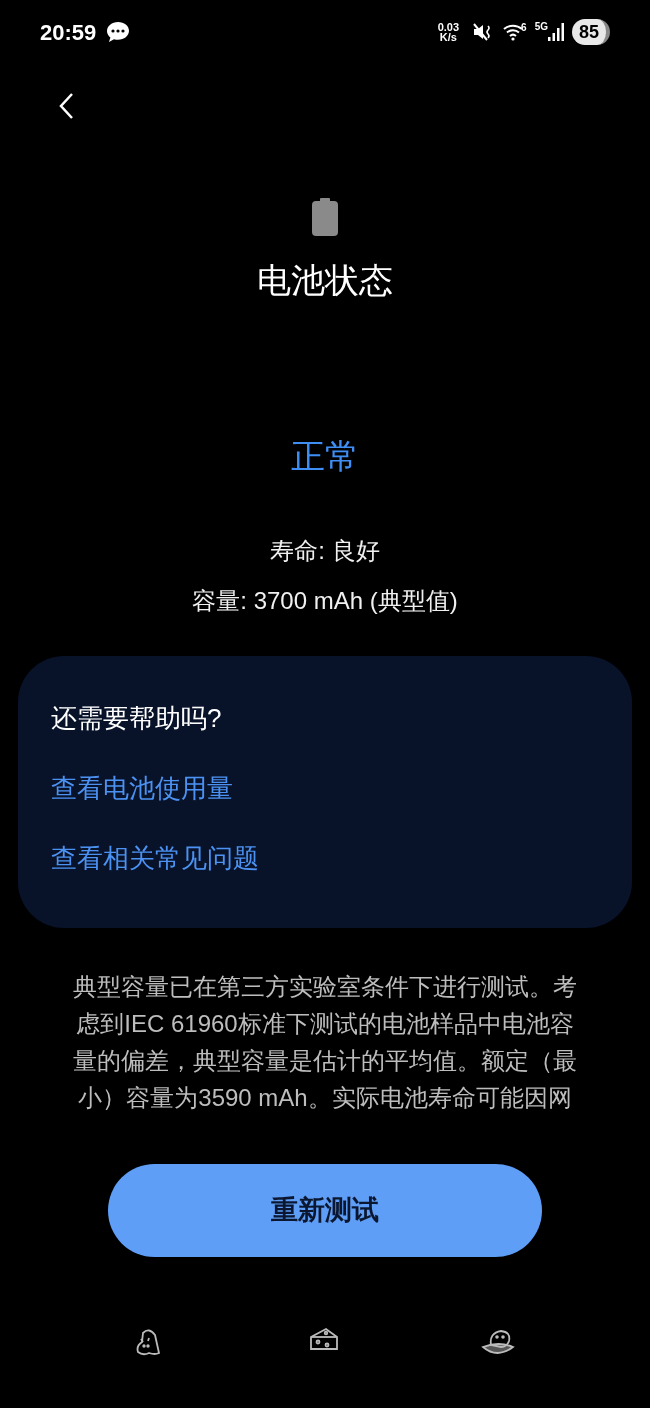 This screenshot has width=650, height=1408. What do you see at coordinates (555, 32) in the screenshot?
I see `signal-icon` at bounding box center [555, 32].